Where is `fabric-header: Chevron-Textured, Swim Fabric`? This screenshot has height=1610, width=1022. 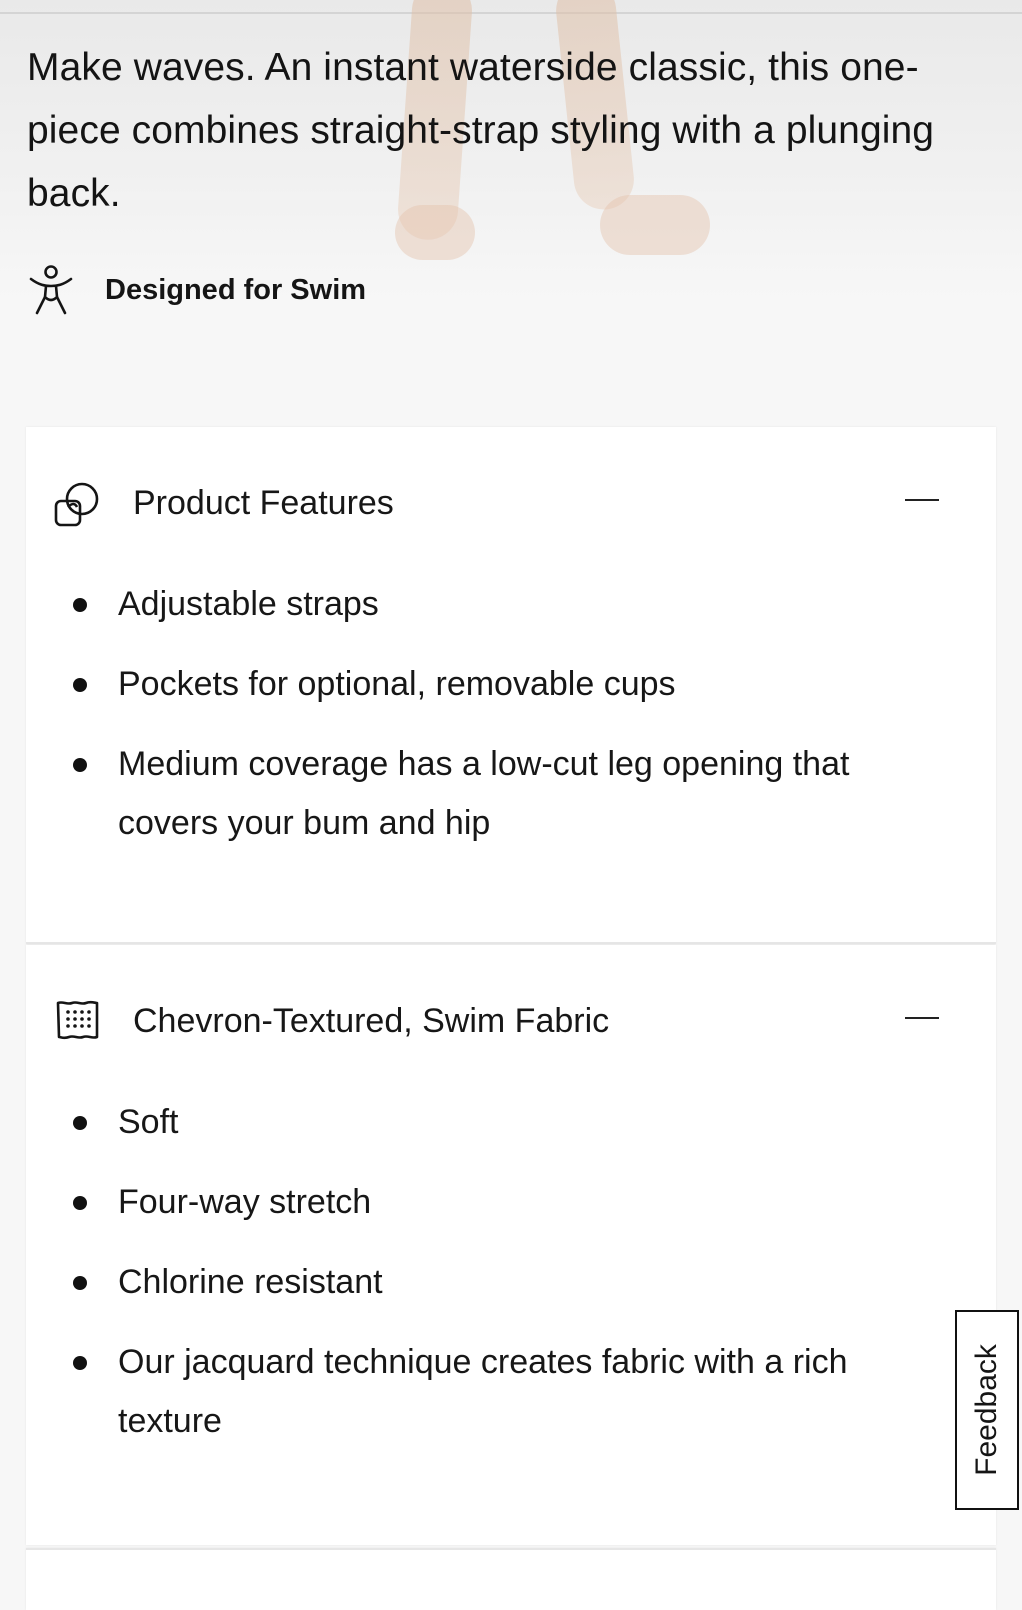 fabric-header: Chevron-Textured, Swim Fabric is located at coordinates (511, 1025).